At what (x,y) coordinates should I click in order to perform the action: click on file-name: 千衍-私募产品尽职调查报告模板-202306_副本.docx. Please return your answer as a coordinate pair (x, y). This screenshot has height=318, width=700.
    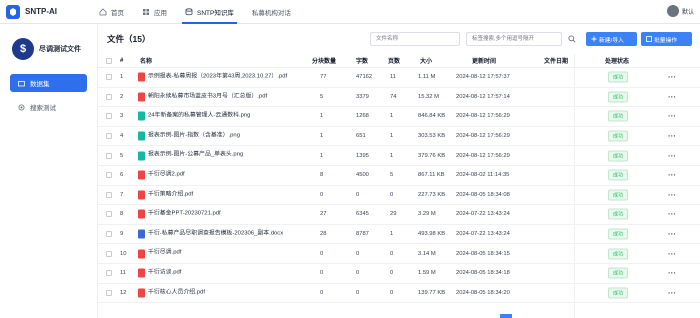
    Looking at the image, I should click on (222, 234).